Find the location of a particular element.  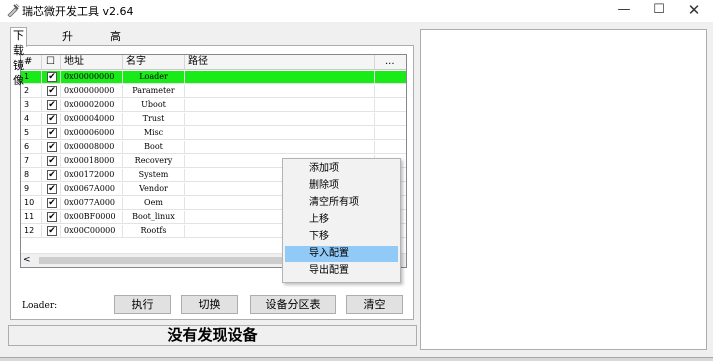

row-number: 2 is located at coordinates (31, 91).